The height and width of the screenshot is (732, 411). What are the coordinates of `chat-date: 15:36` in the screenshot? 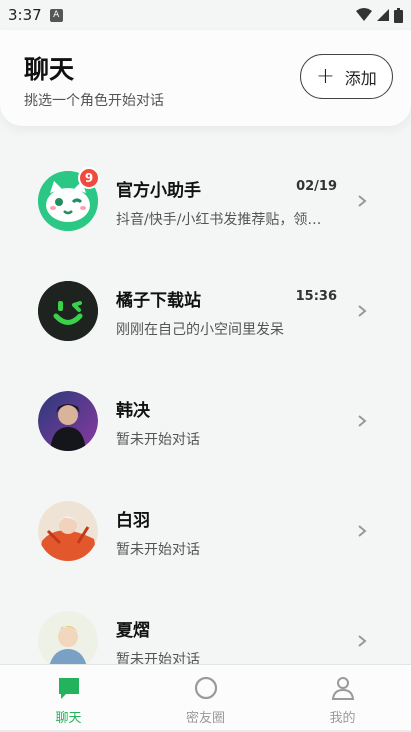 It's located at (316, 296).